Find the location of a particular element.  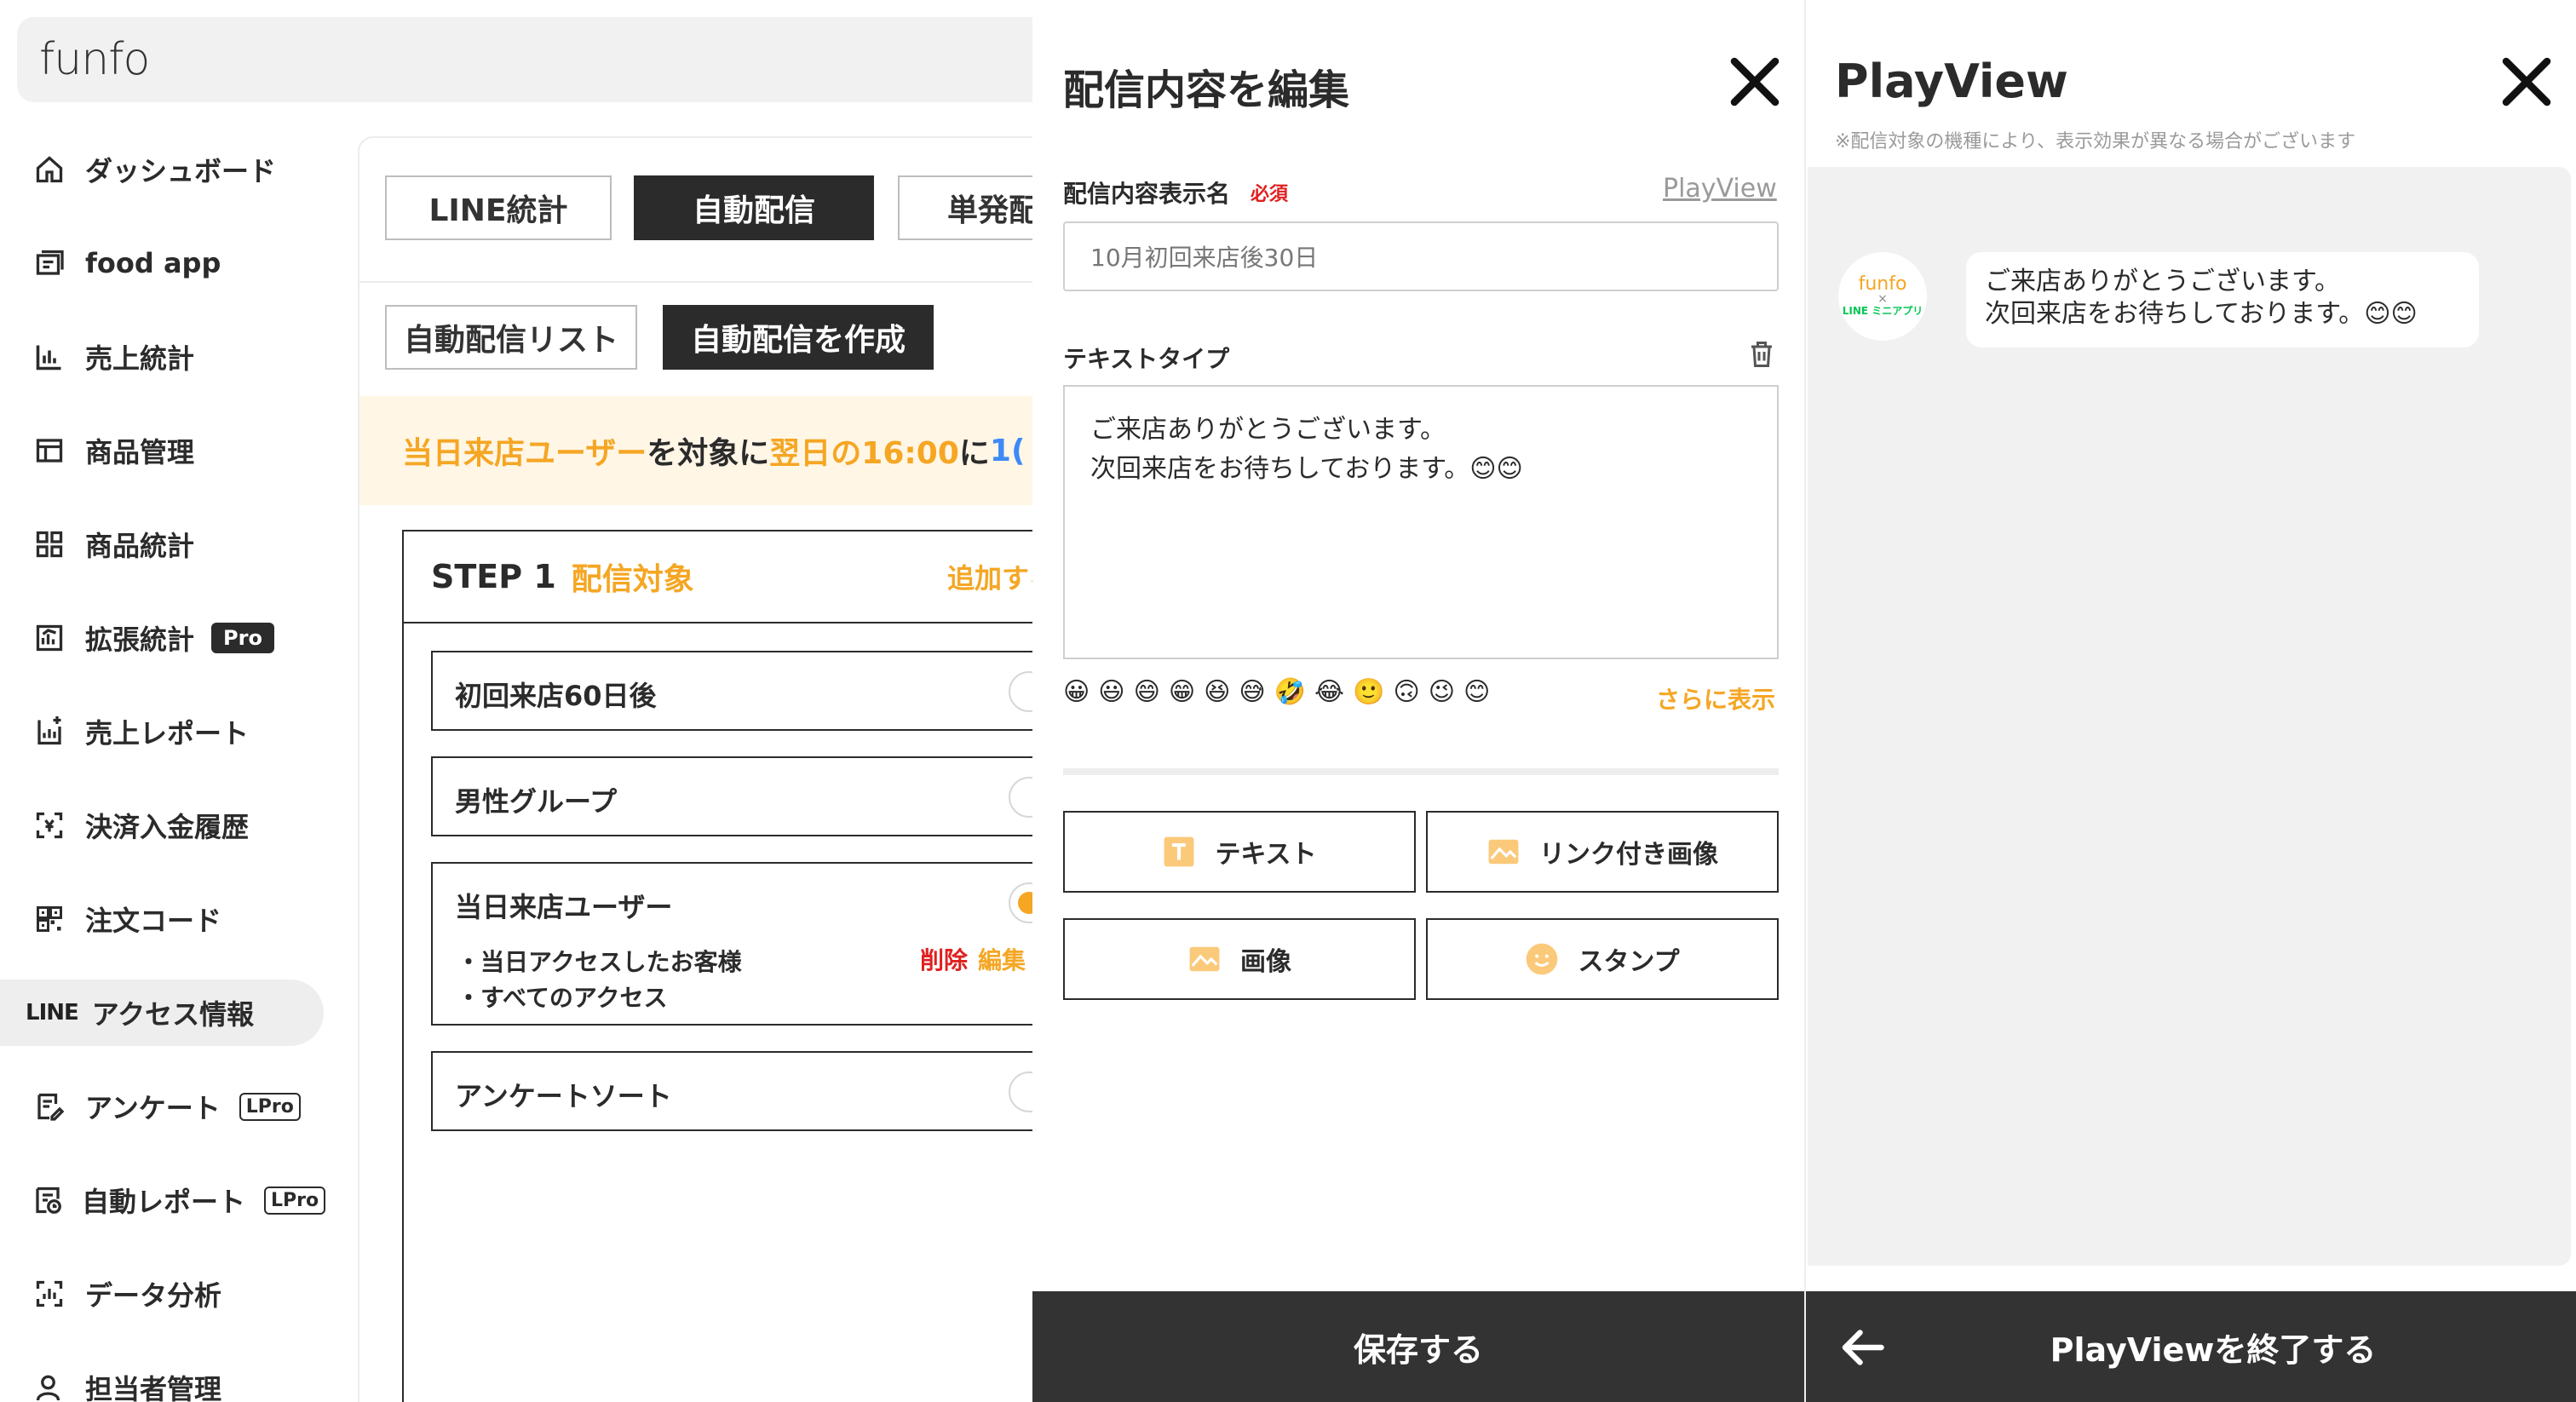

add-link-image-button: リンク付き画像 is located at coordinates (1603, 852).